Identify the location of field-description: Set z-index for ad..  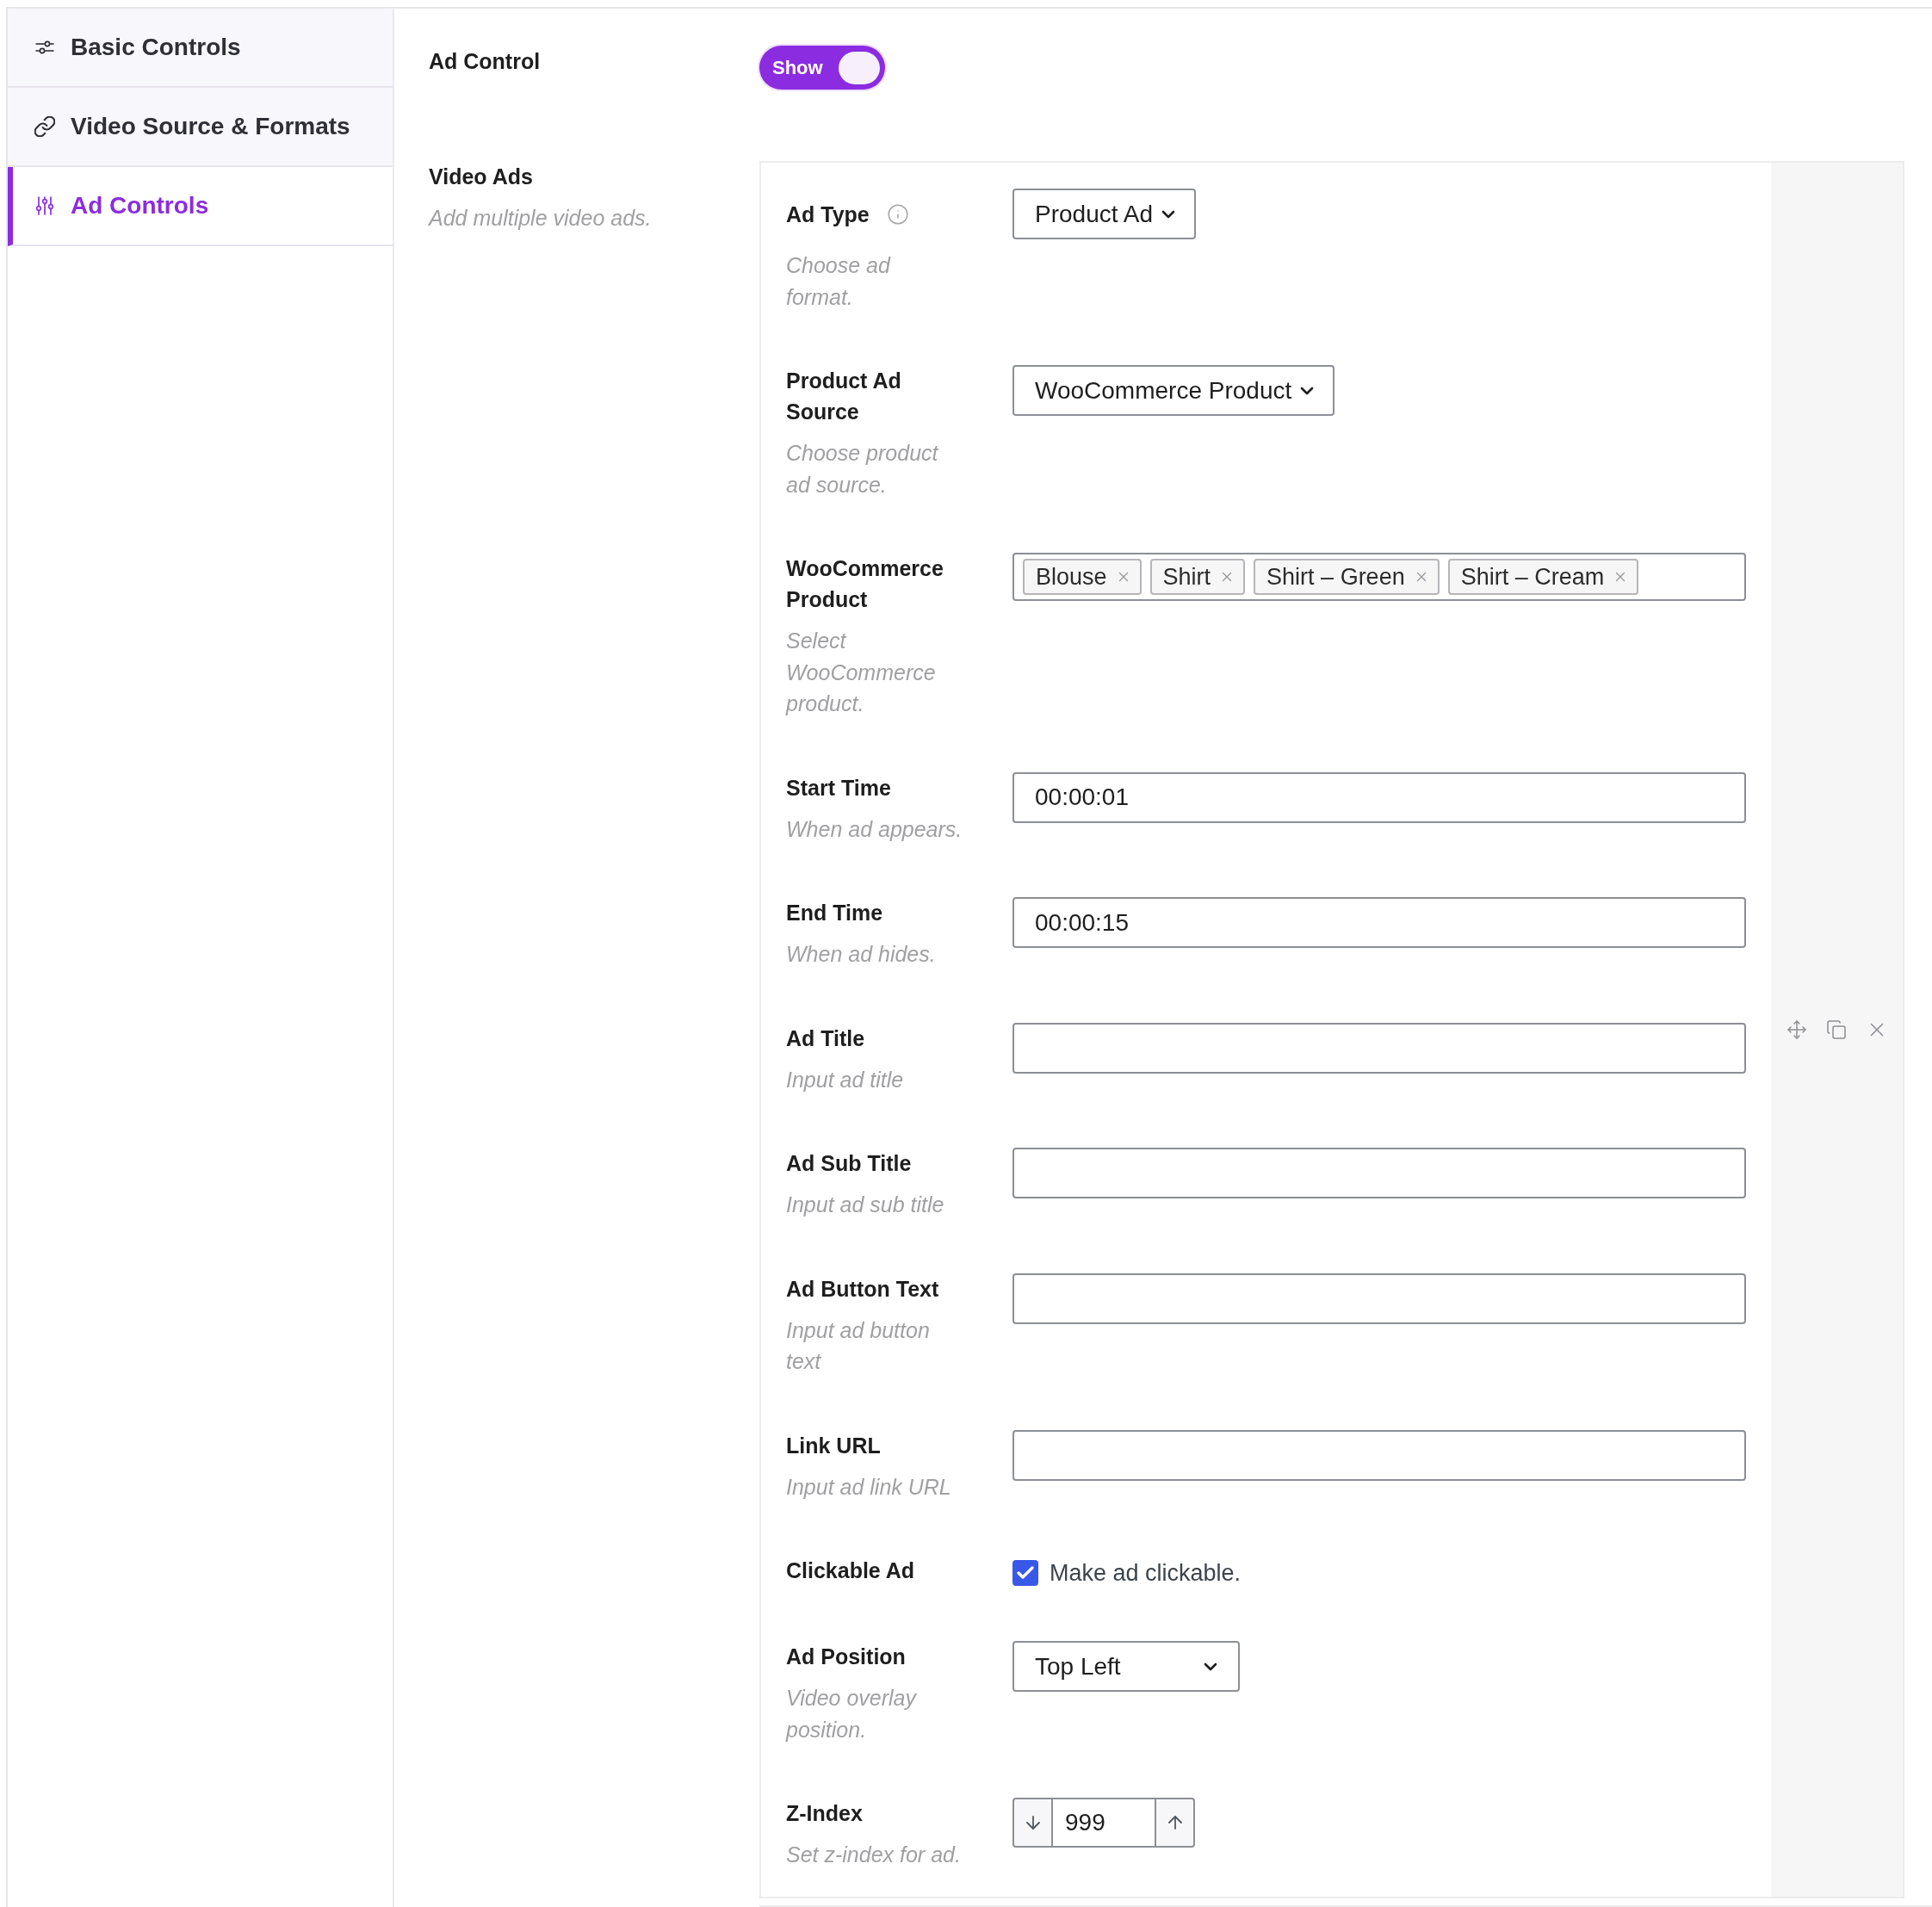
(874, 1855).